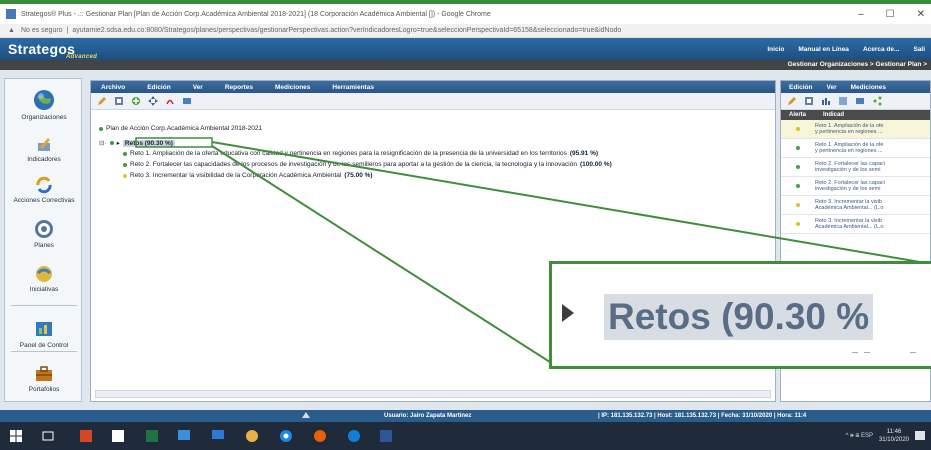 The height and width of the screenshot is (450, 931). What do you see at coordinates (86, 436) in the screenshot?
I see `powerpoint-icon` at bounding box center [86, 436].